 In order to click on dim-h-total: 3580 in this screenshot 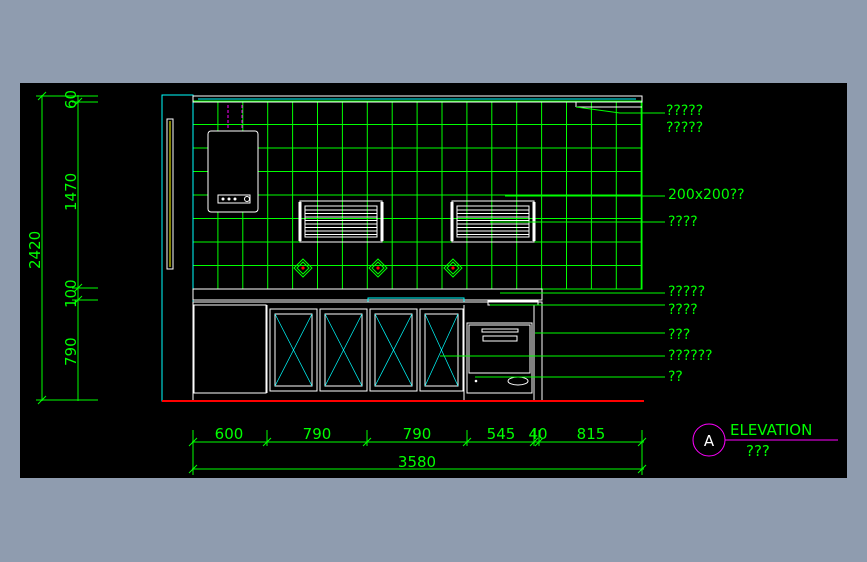, I will do `click(417, 462)`.